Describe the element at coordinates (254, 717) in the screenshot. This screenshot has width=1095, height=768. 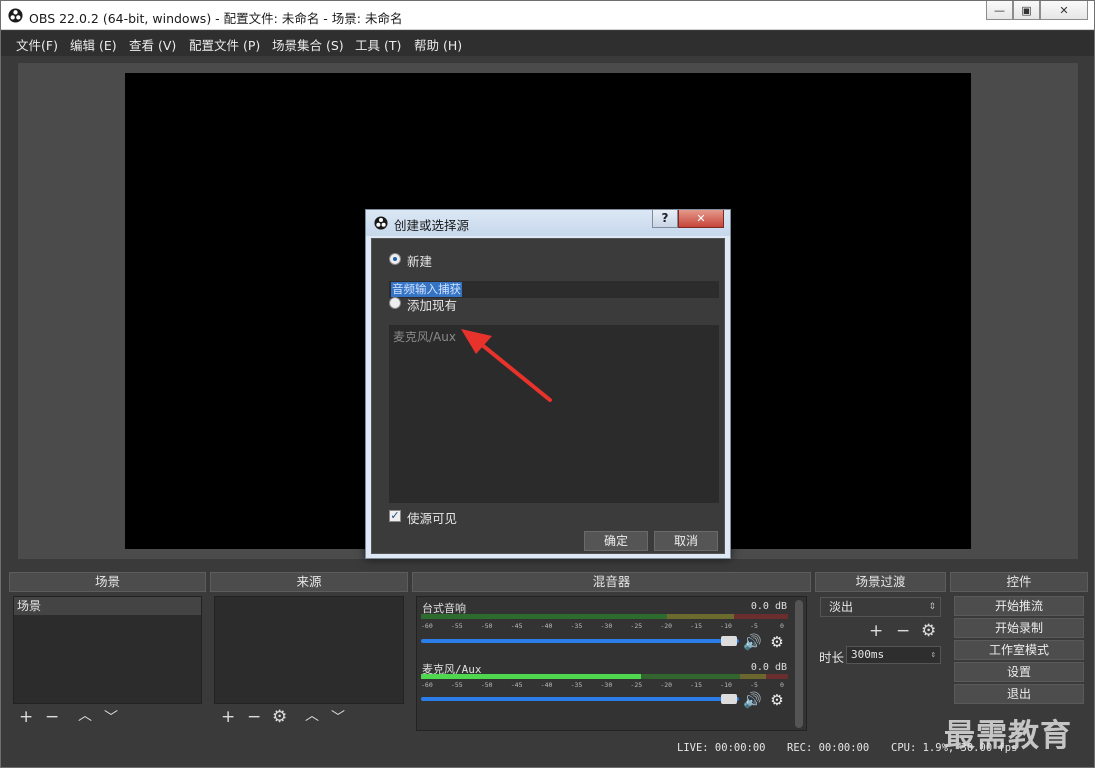
I see `remove-source-minus-icon: −` at that location.